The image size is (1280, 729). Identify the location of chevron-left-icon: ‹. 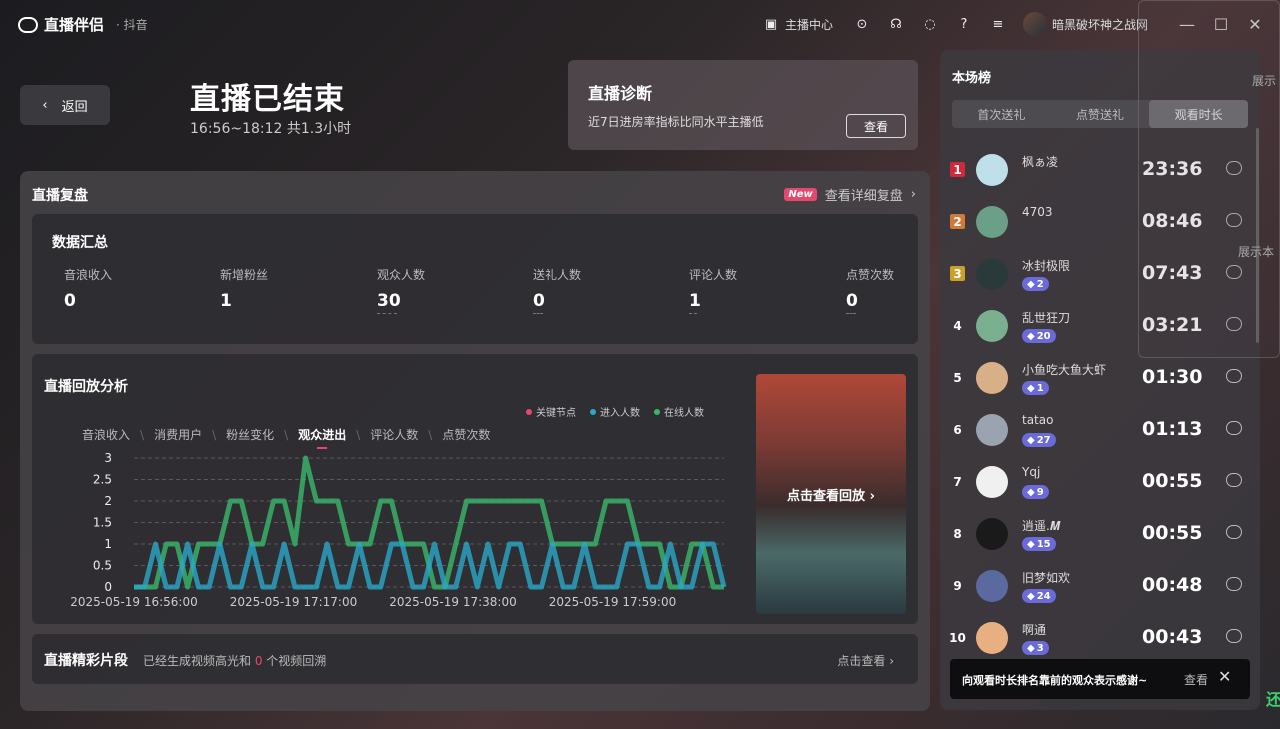
(45, 105).